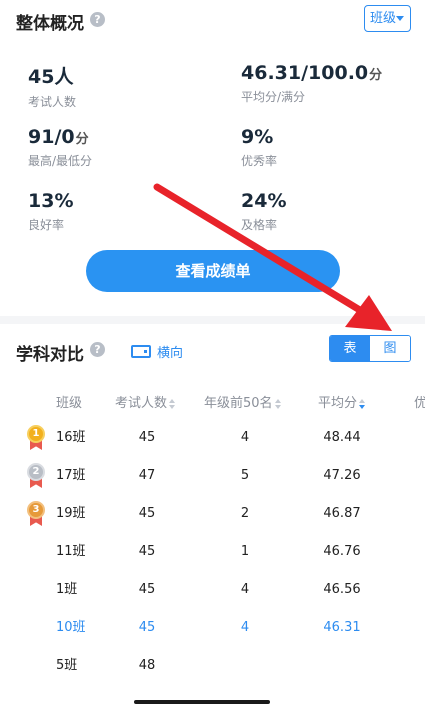  What do you see at coordinates (170, 353) in the screenshot?
I see `landscape-label: 横向` at bounding box center [170, 353].